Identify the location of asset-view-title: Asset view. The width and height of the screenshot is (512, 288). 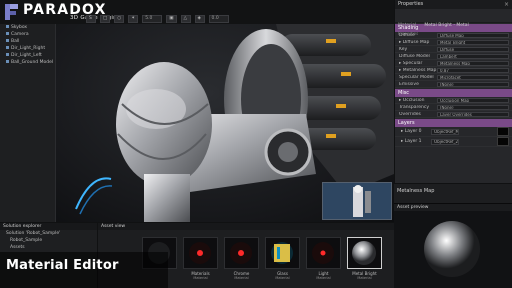
(246, 226).